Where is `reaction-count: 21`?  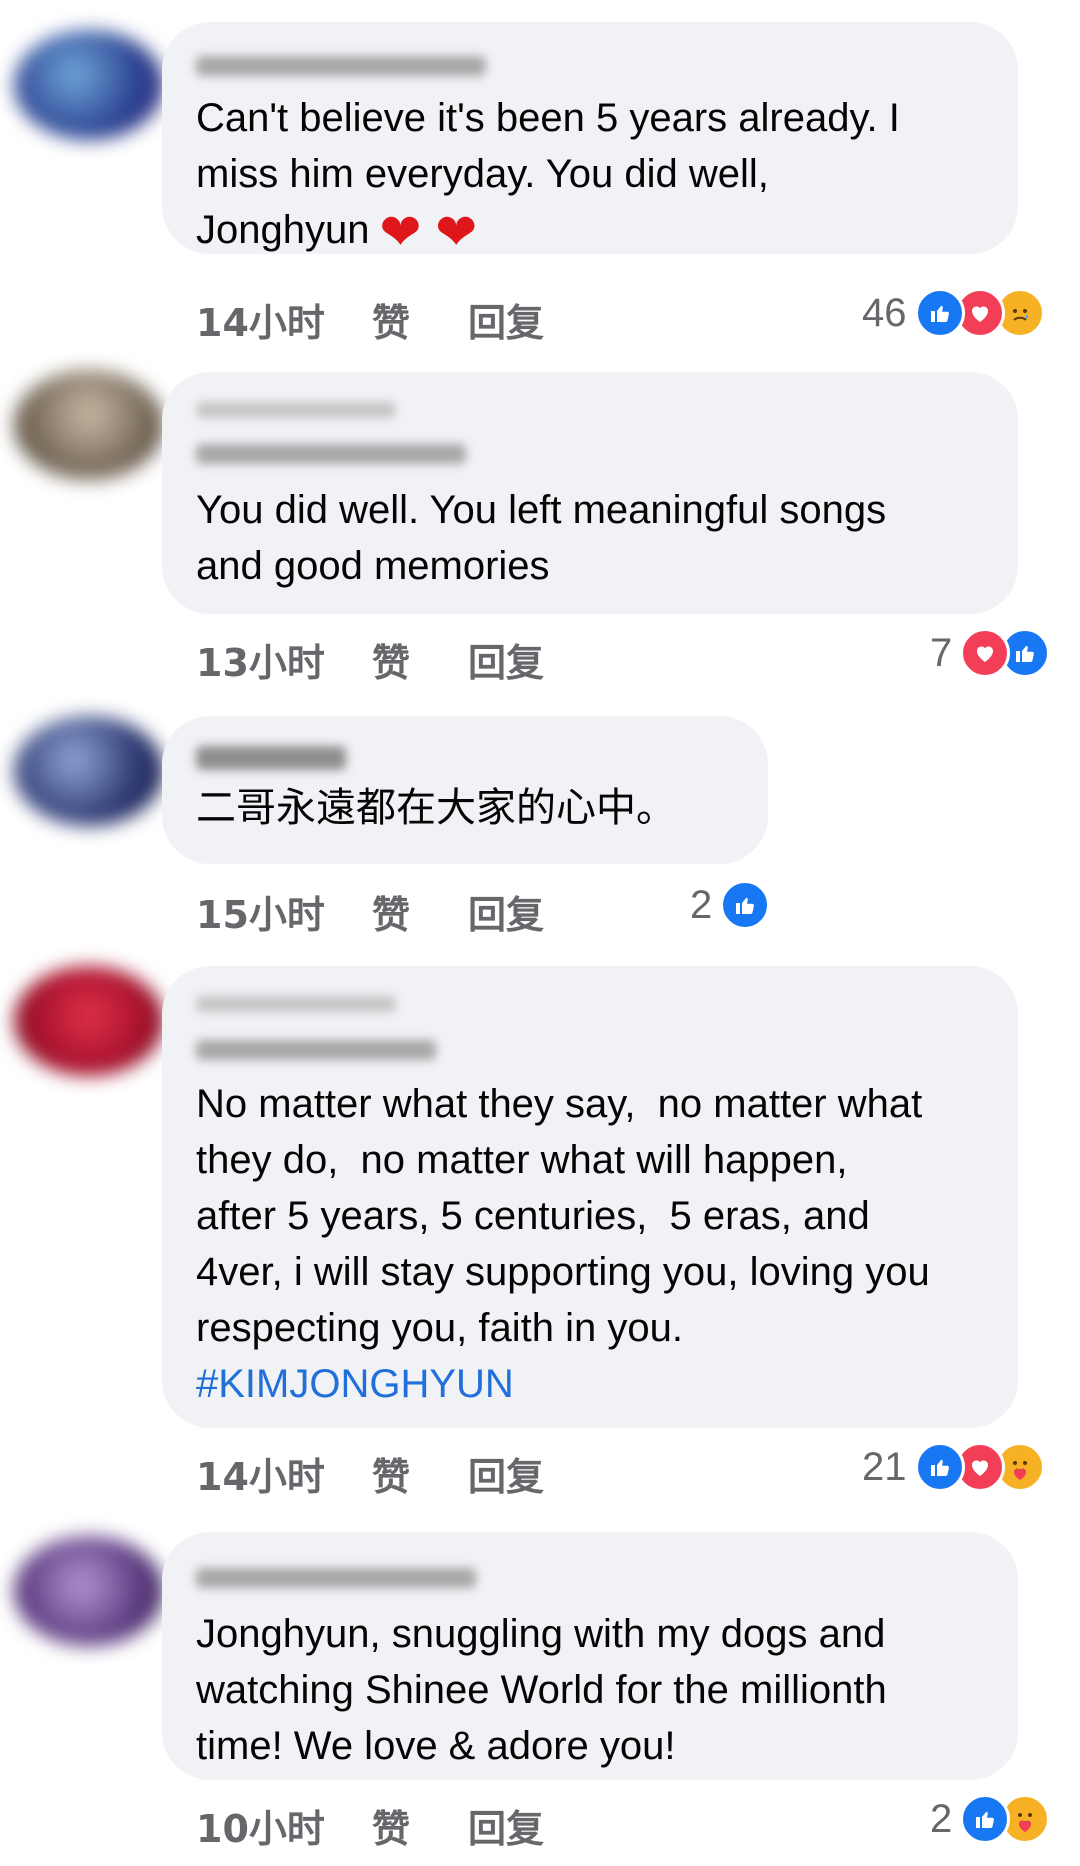 reaction-count: 21 is located at coordinates (884, 1466).